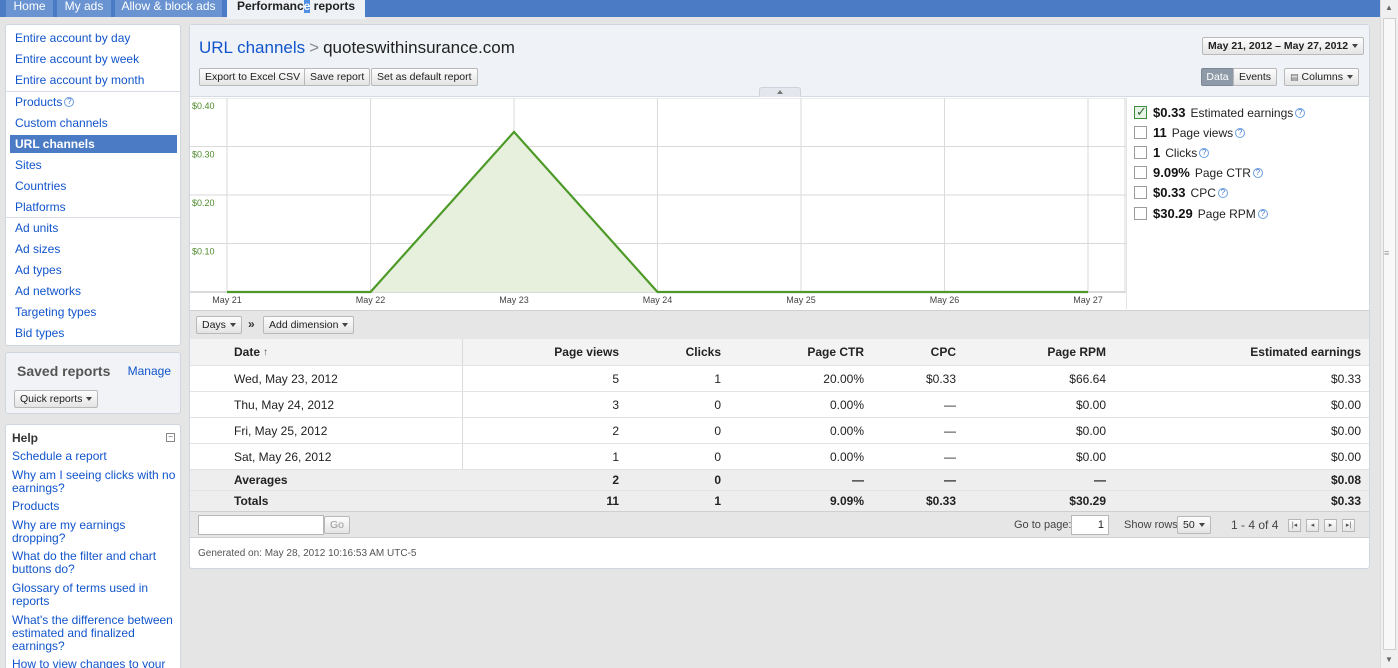  Describe the element at coordinates (1189, 525) in the screenshot. I see `rows-per-page-value: 50` at that location.